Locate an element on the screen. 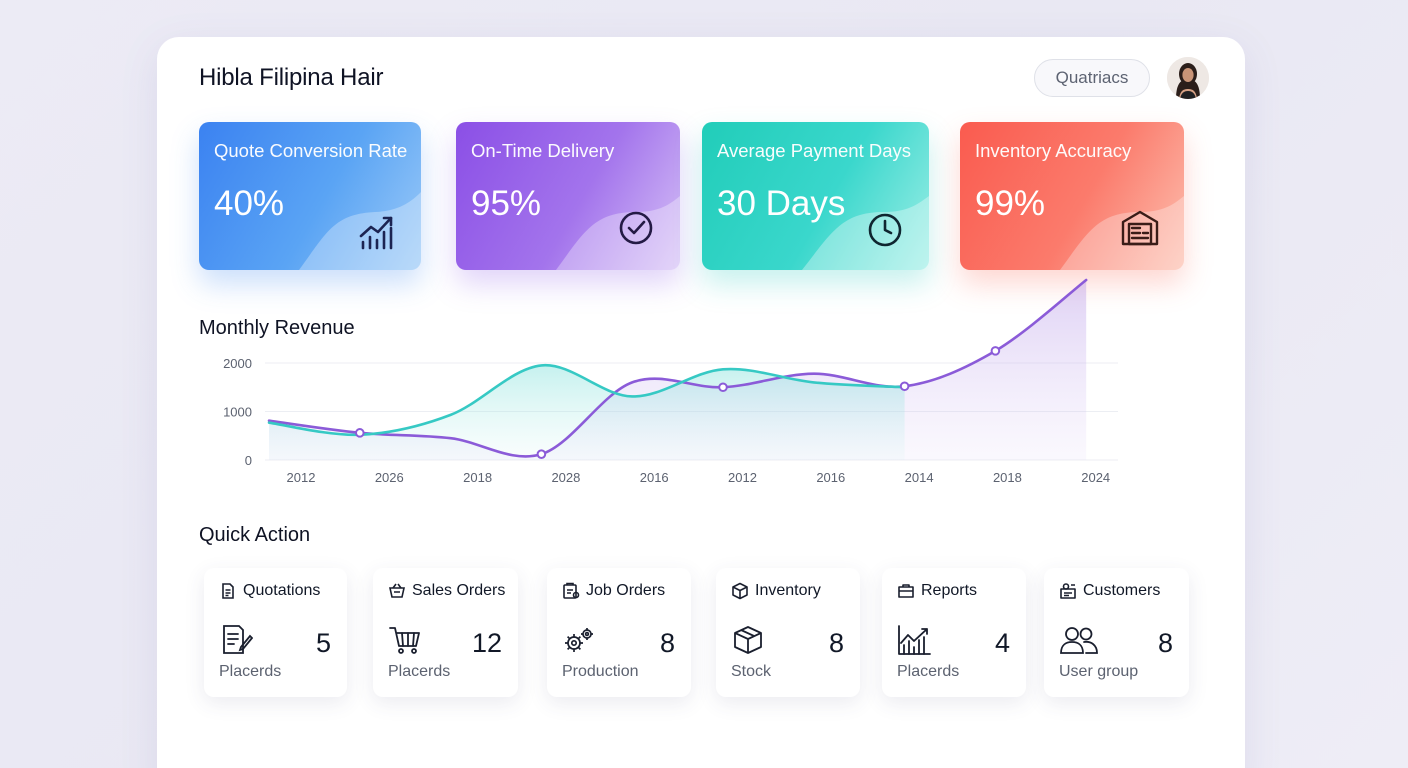 The image size is (1408, 768). avatar is located at coordinates (1188, 78).